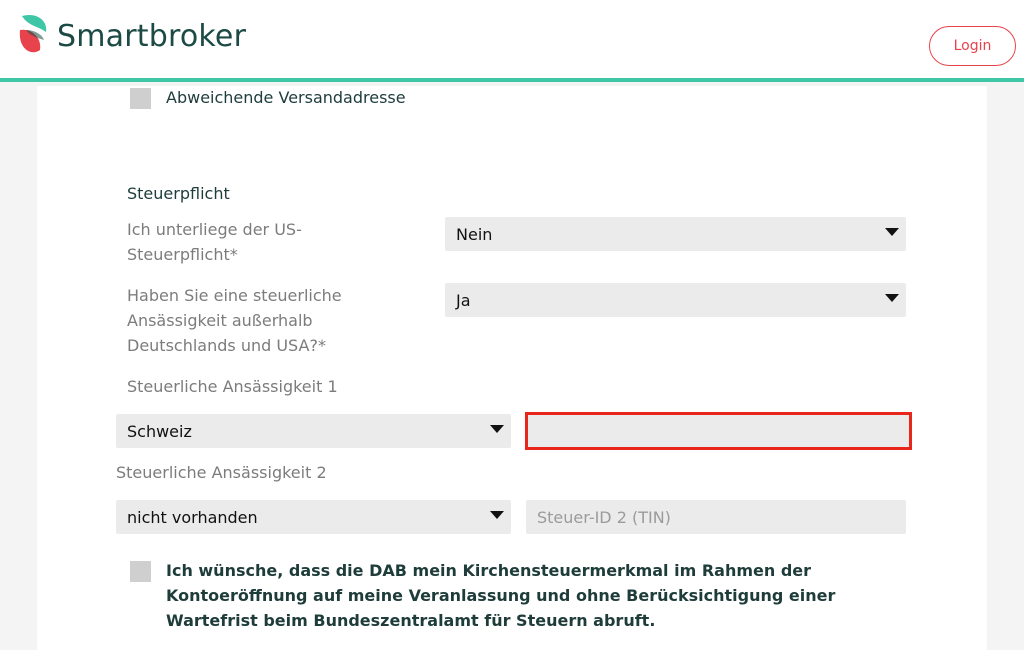 The width and height of the screenshot is (1024, 650). I want to click on foreign-residency-label-line1: Haben Sie eine steuerliche, so click(234, 295).